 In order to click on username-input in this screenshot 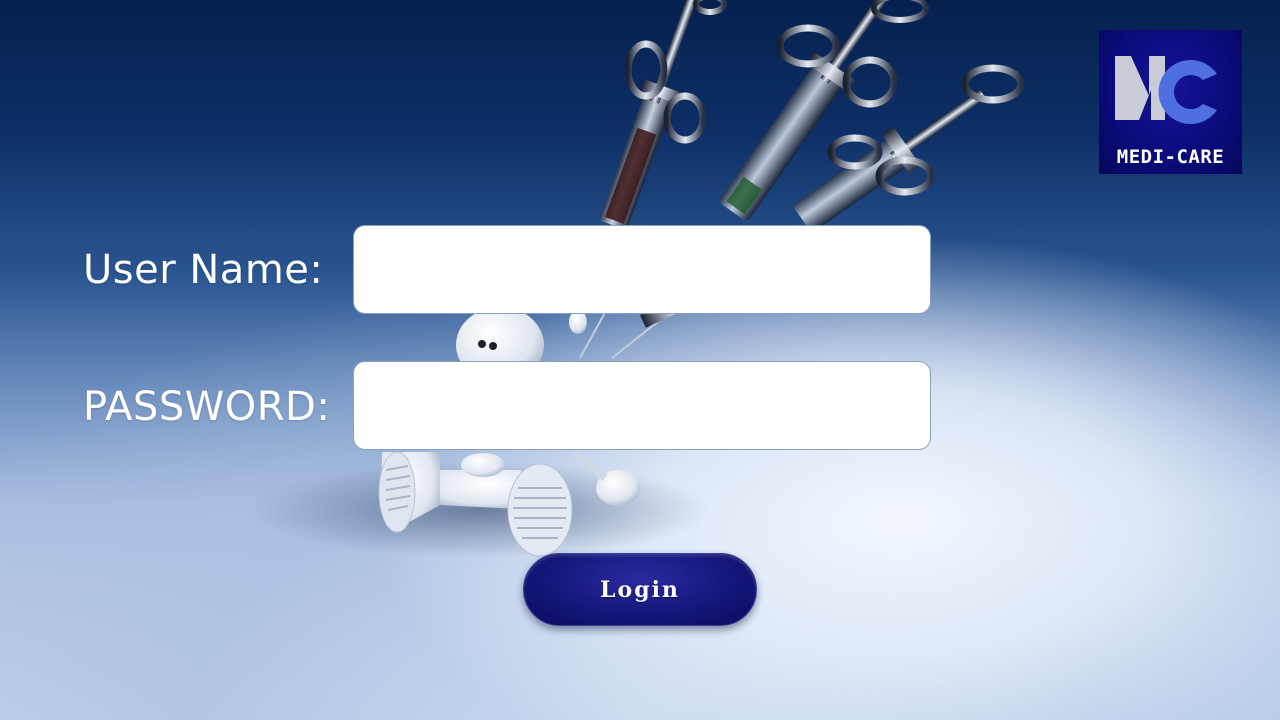, I will do `click(642, 269)`.